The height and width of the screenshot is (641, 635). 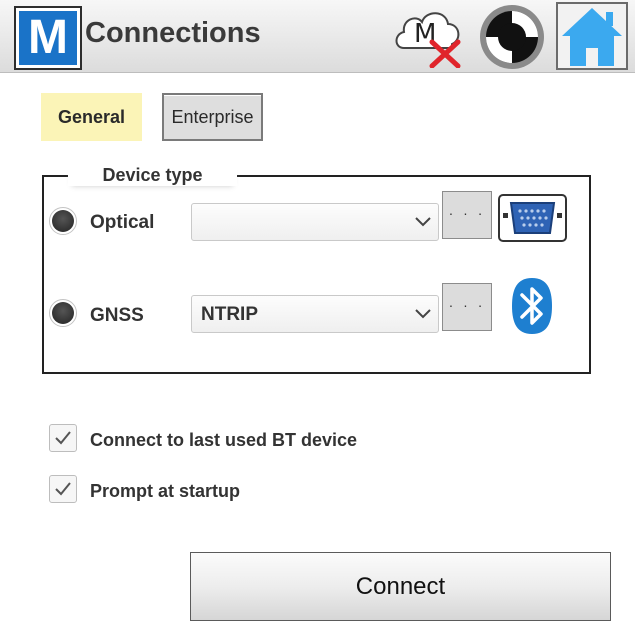 What do you see at coordinates (532, 306) in the screenshot?
I see `bluetooth-icon` at bounding box center [532, 306].